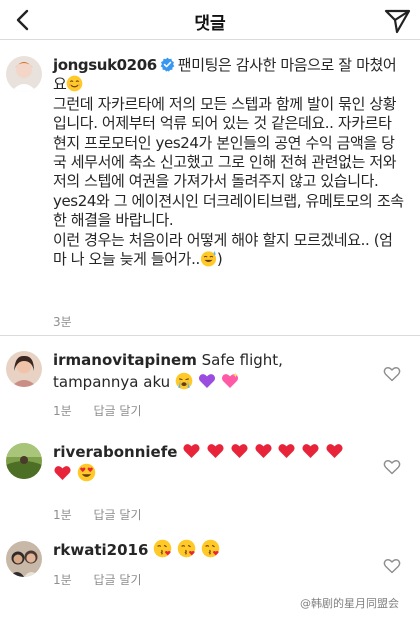 The width and height of the screenshot is (420, 617). Describe the element at coordinates (167, 64) in the screenshot. I see `verified-badge-icon` at that location.